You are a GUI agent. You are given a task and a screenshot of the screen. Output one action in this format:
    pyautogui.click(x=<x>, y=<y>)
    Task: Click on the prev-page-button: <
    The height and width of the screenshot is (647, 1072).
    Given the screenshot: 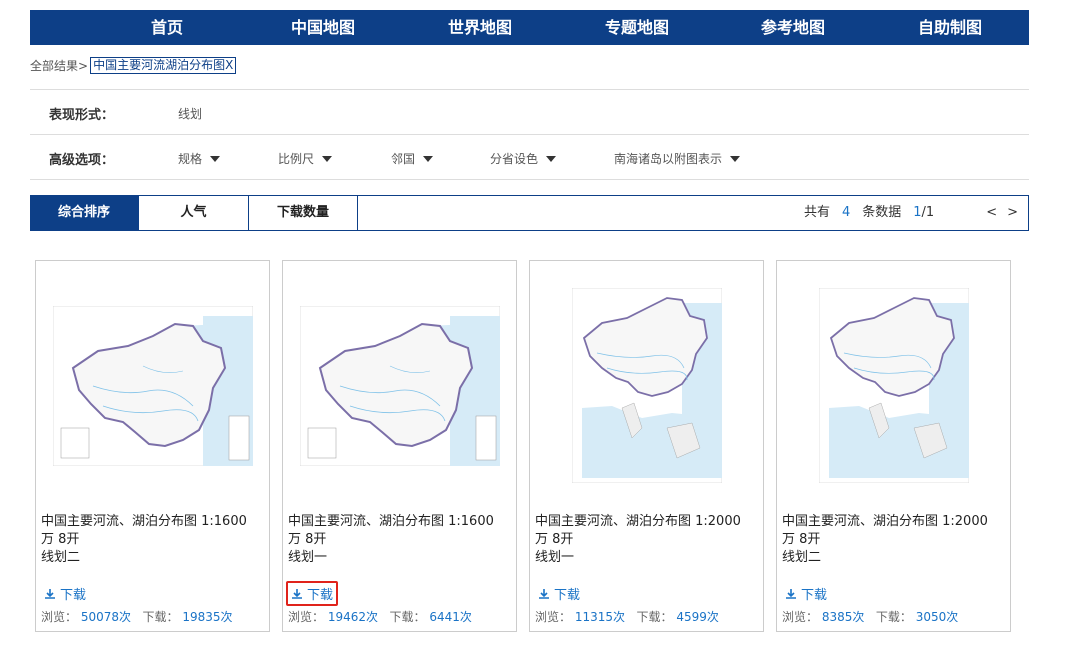 What is the action you would take?
    pyautogui.click(x=991, y=213)
    